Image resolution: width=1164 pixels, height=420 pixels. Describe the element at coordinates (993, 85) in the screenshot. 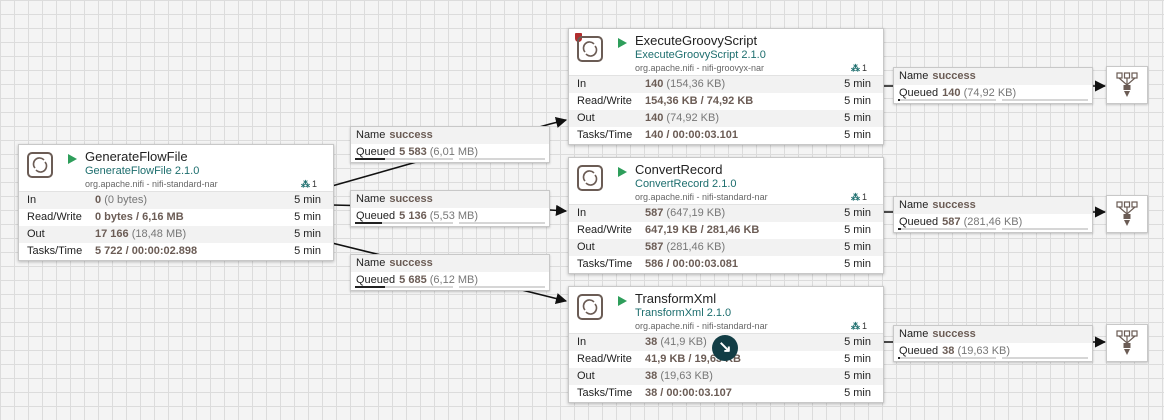

I see `connection-label-4: Name success Queued 140 (74,92 KB)` at that location.